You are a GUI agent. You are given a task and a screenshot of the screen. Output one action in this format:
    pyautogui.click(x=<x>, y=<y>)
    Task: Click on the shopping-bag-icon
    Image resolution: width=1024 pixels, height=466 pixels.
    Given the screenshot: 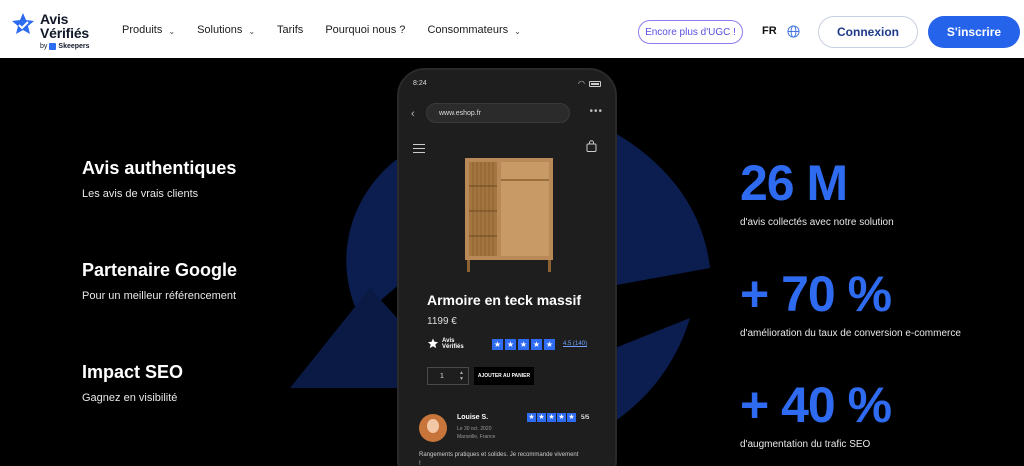 What is the action you would take?
    pyautogui.click(x=591, y=146)
    